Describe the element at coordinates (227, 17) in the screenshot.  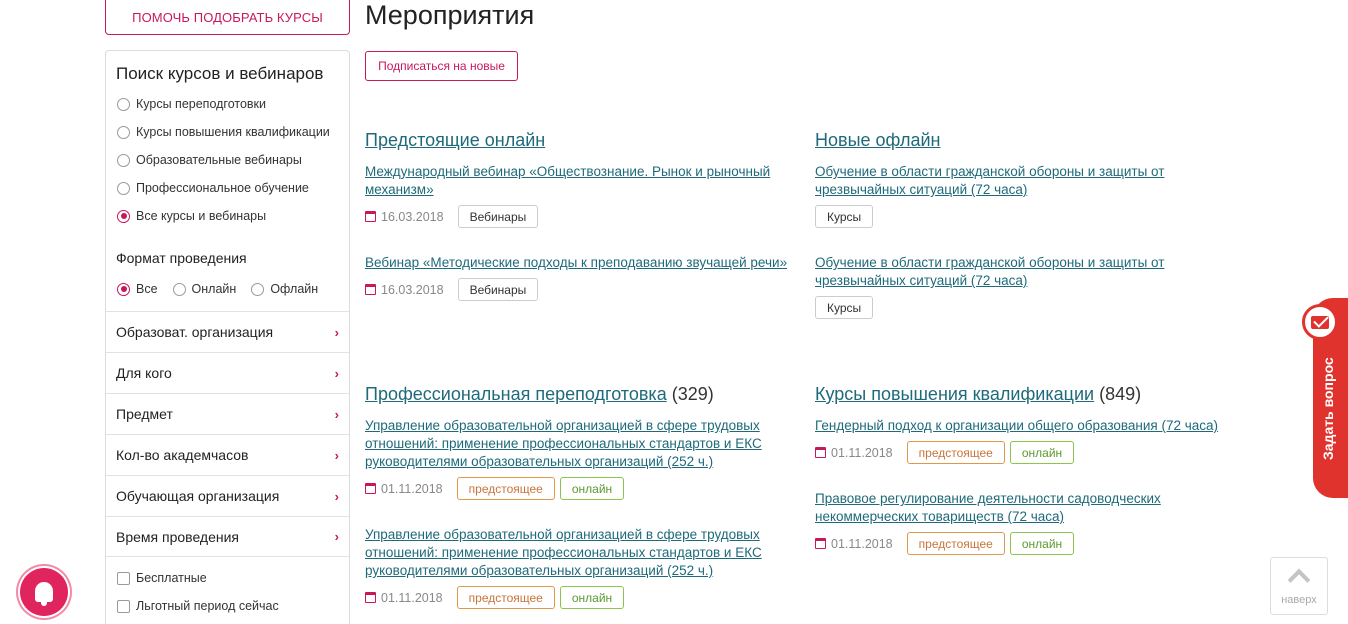
I see `help-choose-courses-button: ПОМОЧЬ ПОДОБРАТЬ КУРСЫ` at that location.